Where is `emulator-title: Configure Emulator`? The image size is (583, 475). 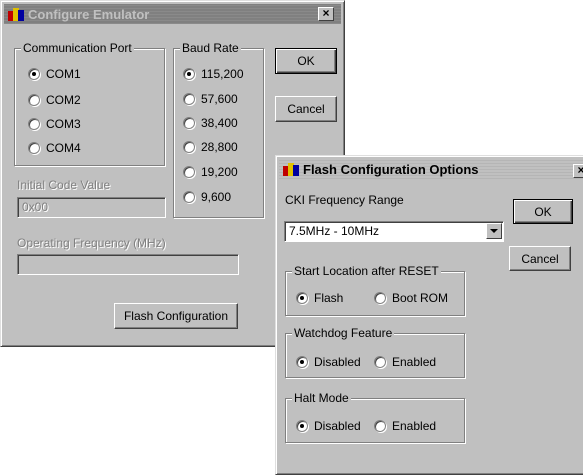
emulator-title: Configure Emulator is located at coordinates (89, 14).